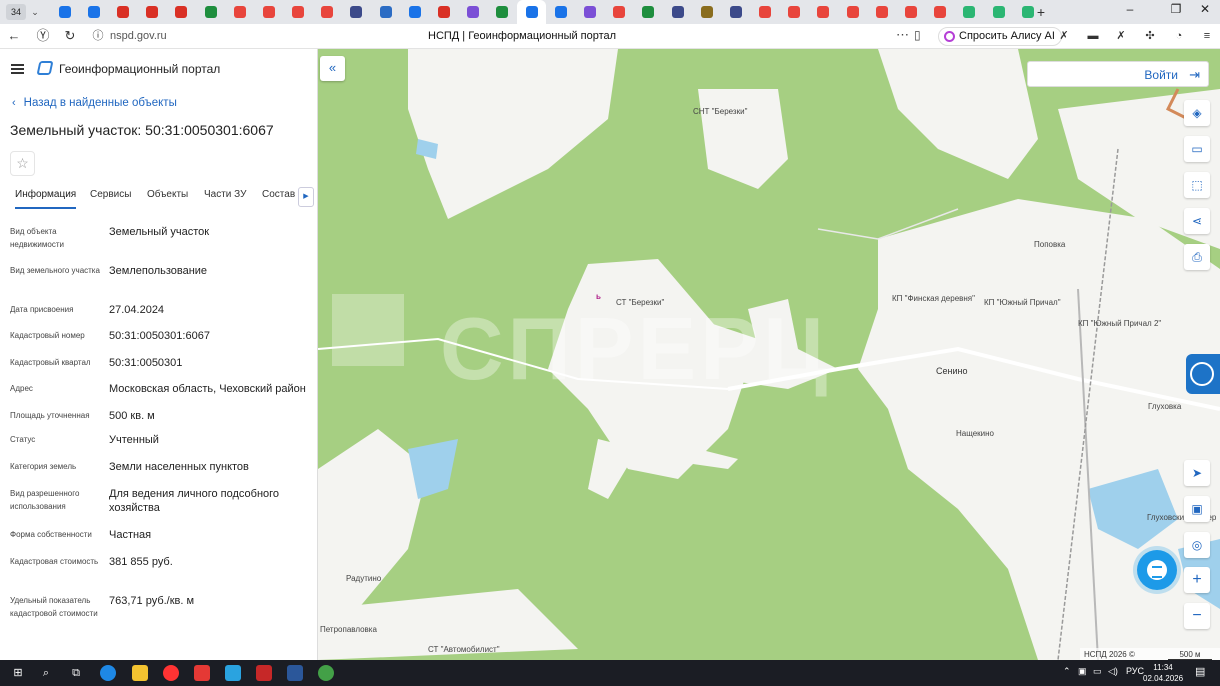  Describe the element at coordinates (35, 12) in the screenshot. I see `chevron-down-icon: ⌄` at that location.